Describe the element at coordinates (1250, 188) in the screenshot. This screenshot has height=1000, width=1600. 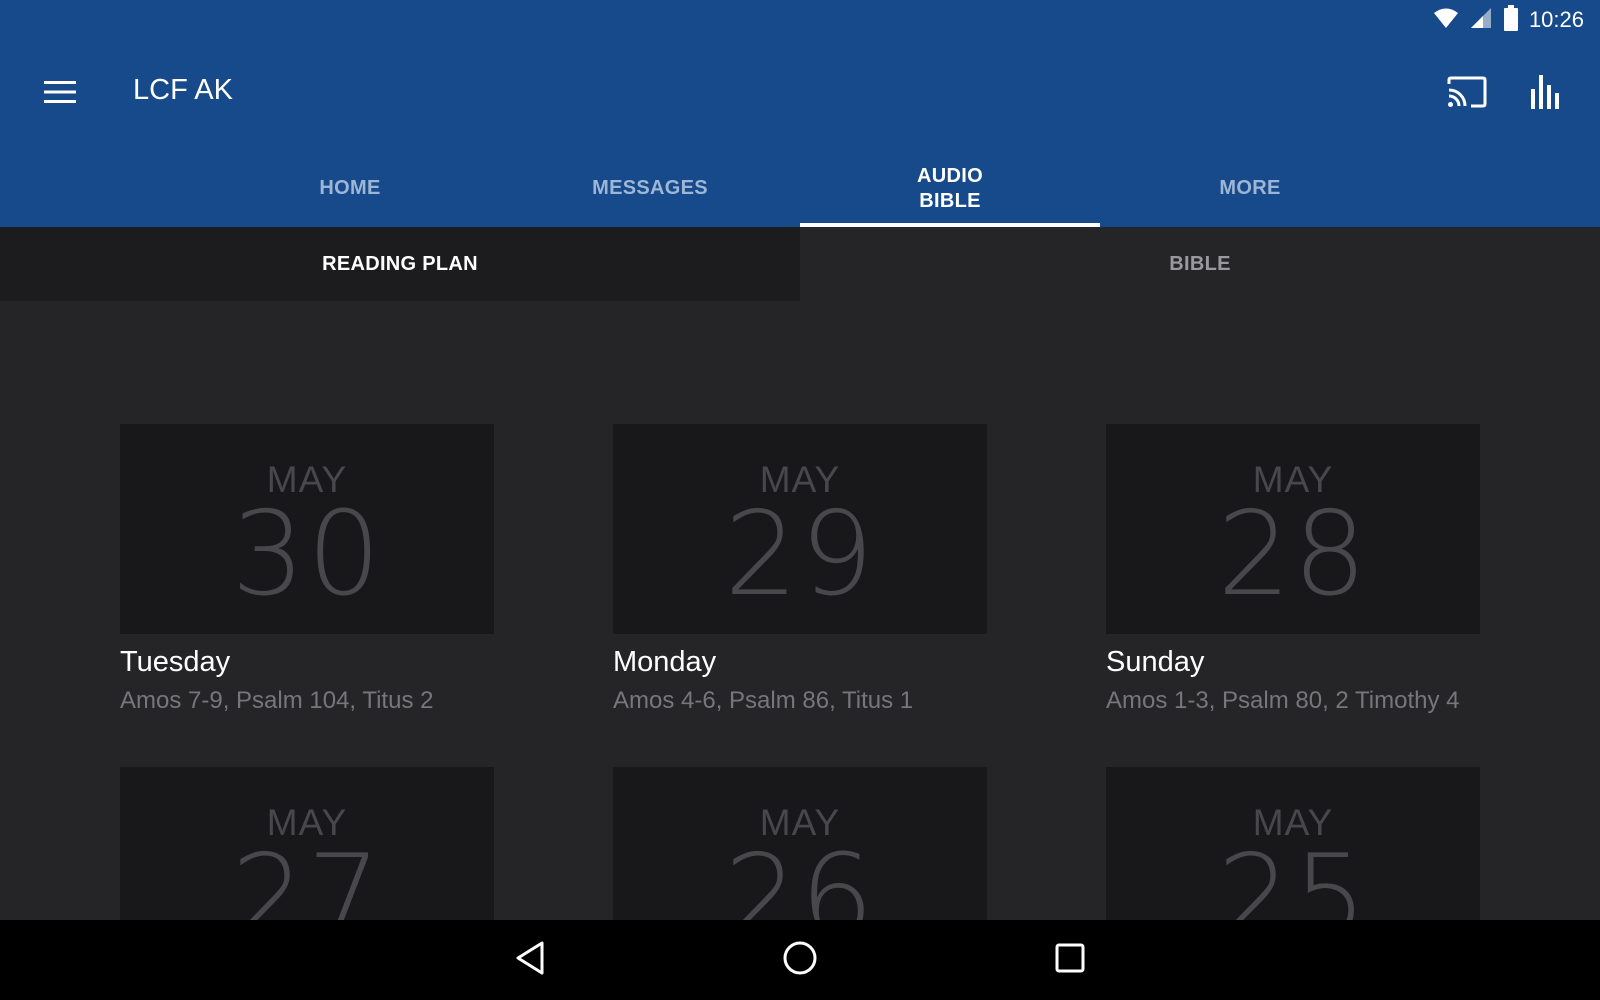
I see `tab-more: MORE` at that location.